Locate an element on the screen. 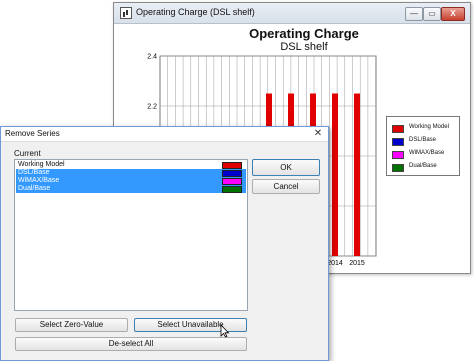  ok-button: OK is located at coordinates (286, 167).